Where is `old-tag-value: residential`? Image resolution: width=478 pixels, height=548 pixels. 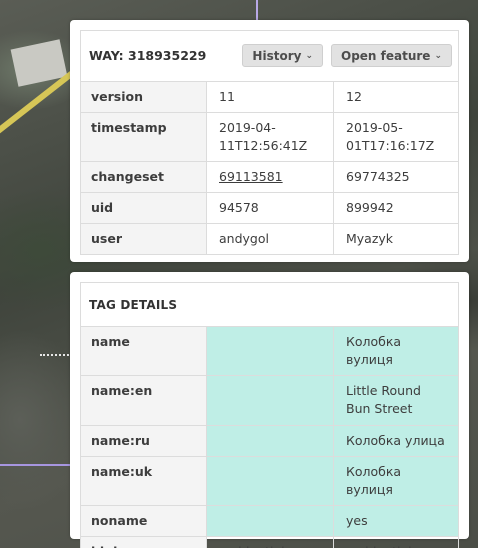
old-tag-value: residential is located at coordinates (270, 542).